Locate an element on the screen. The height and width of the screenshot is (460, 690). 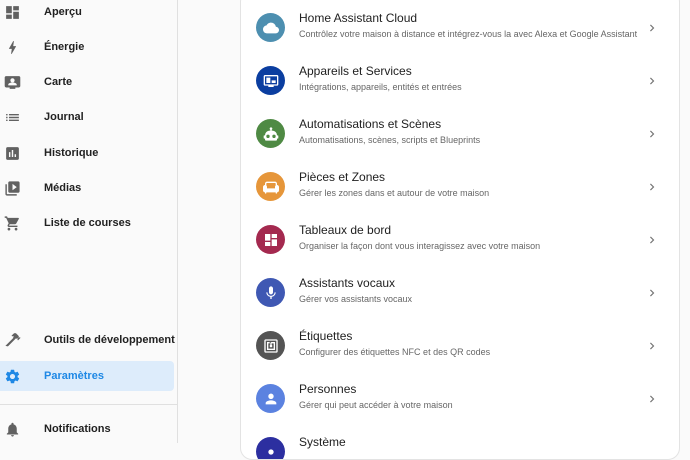
settings-row-title: Étiquettes is located at coordinates (326, 336).